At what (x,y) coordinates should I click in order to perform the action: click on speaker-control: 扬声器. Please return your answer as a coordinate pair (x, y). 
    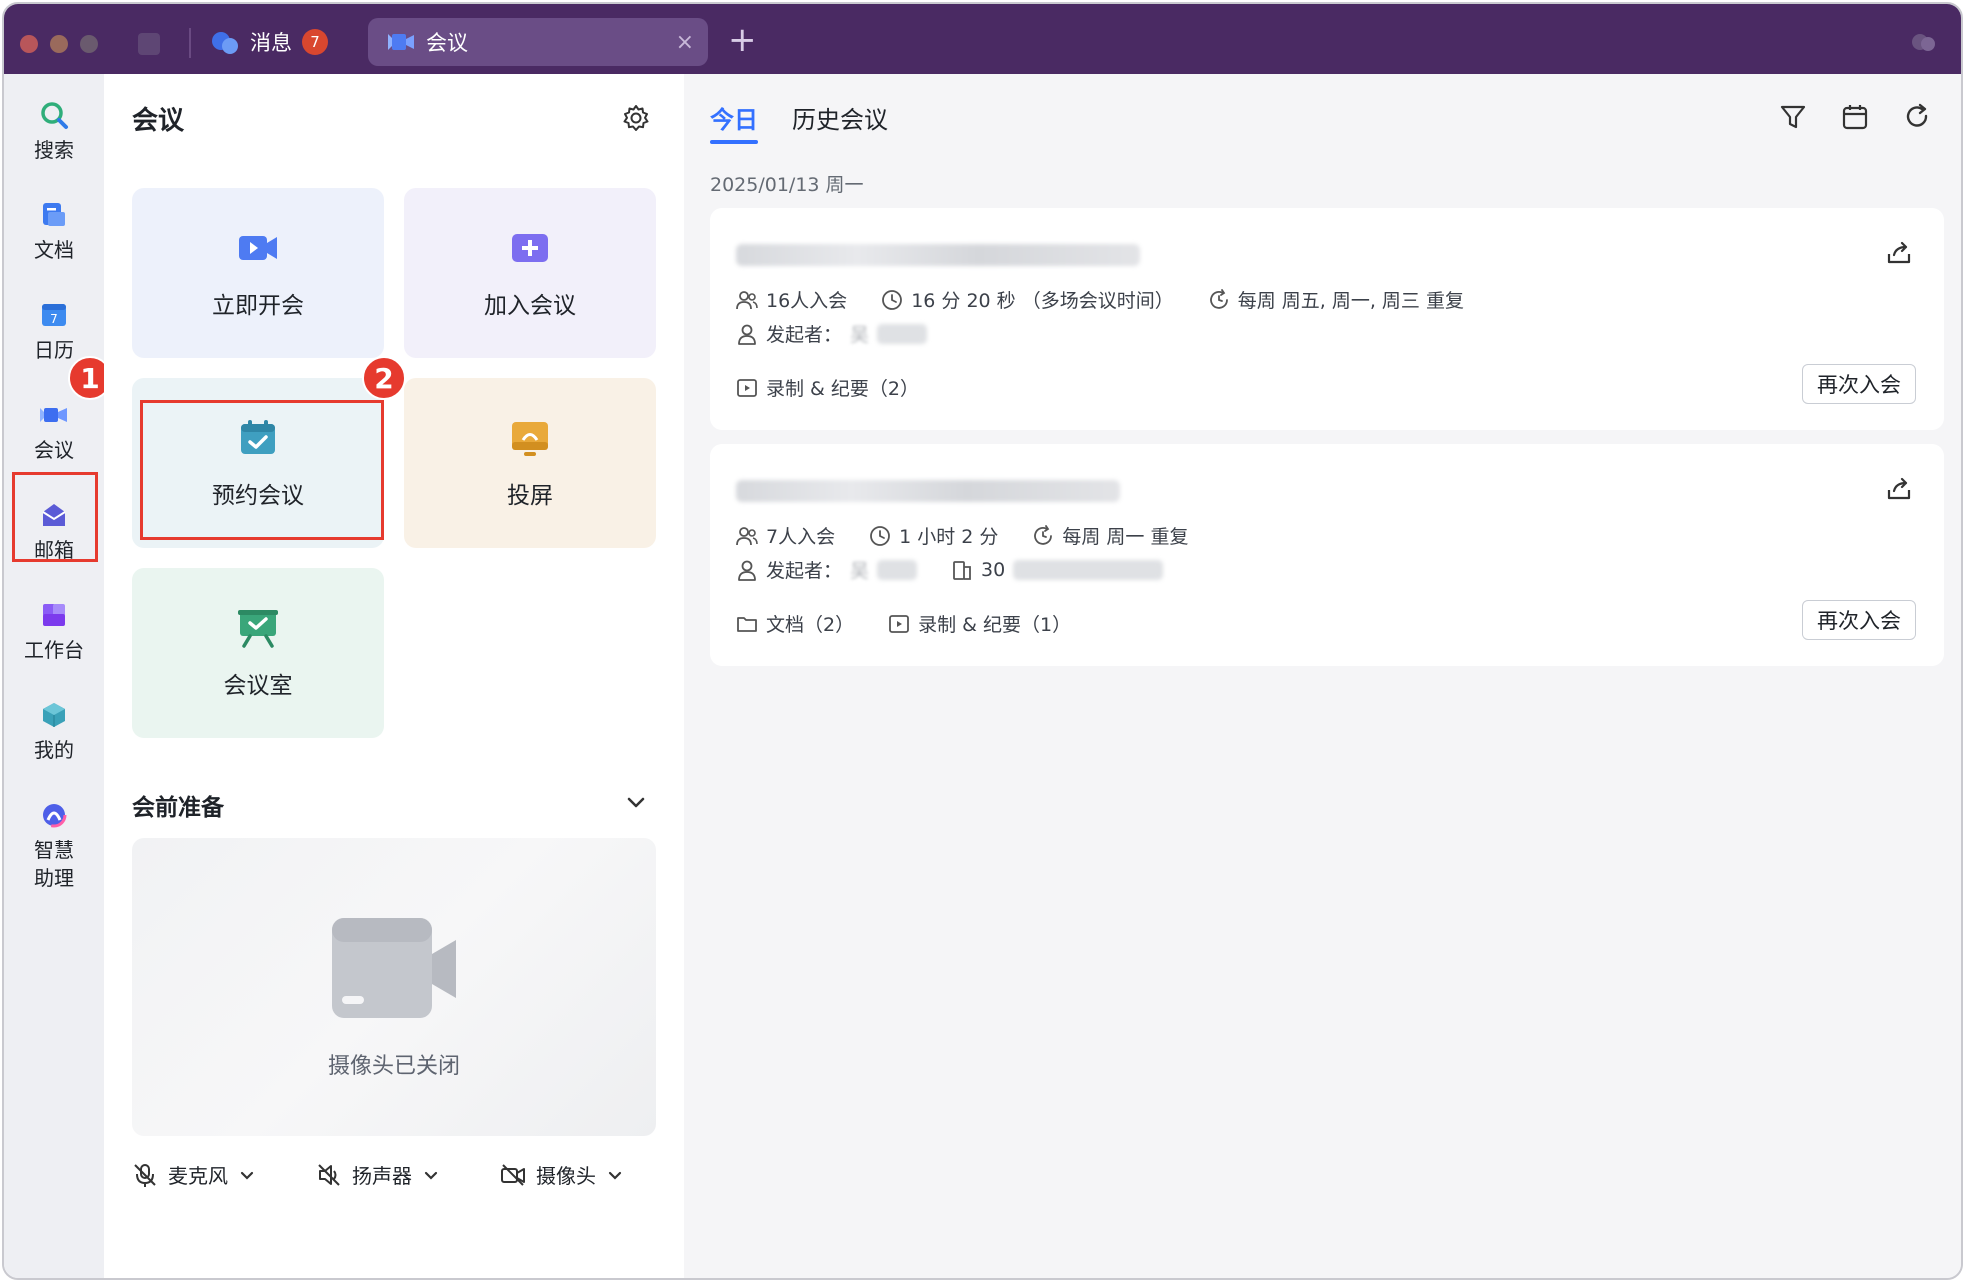
    Looking at the image, I should click on (378, 1174).